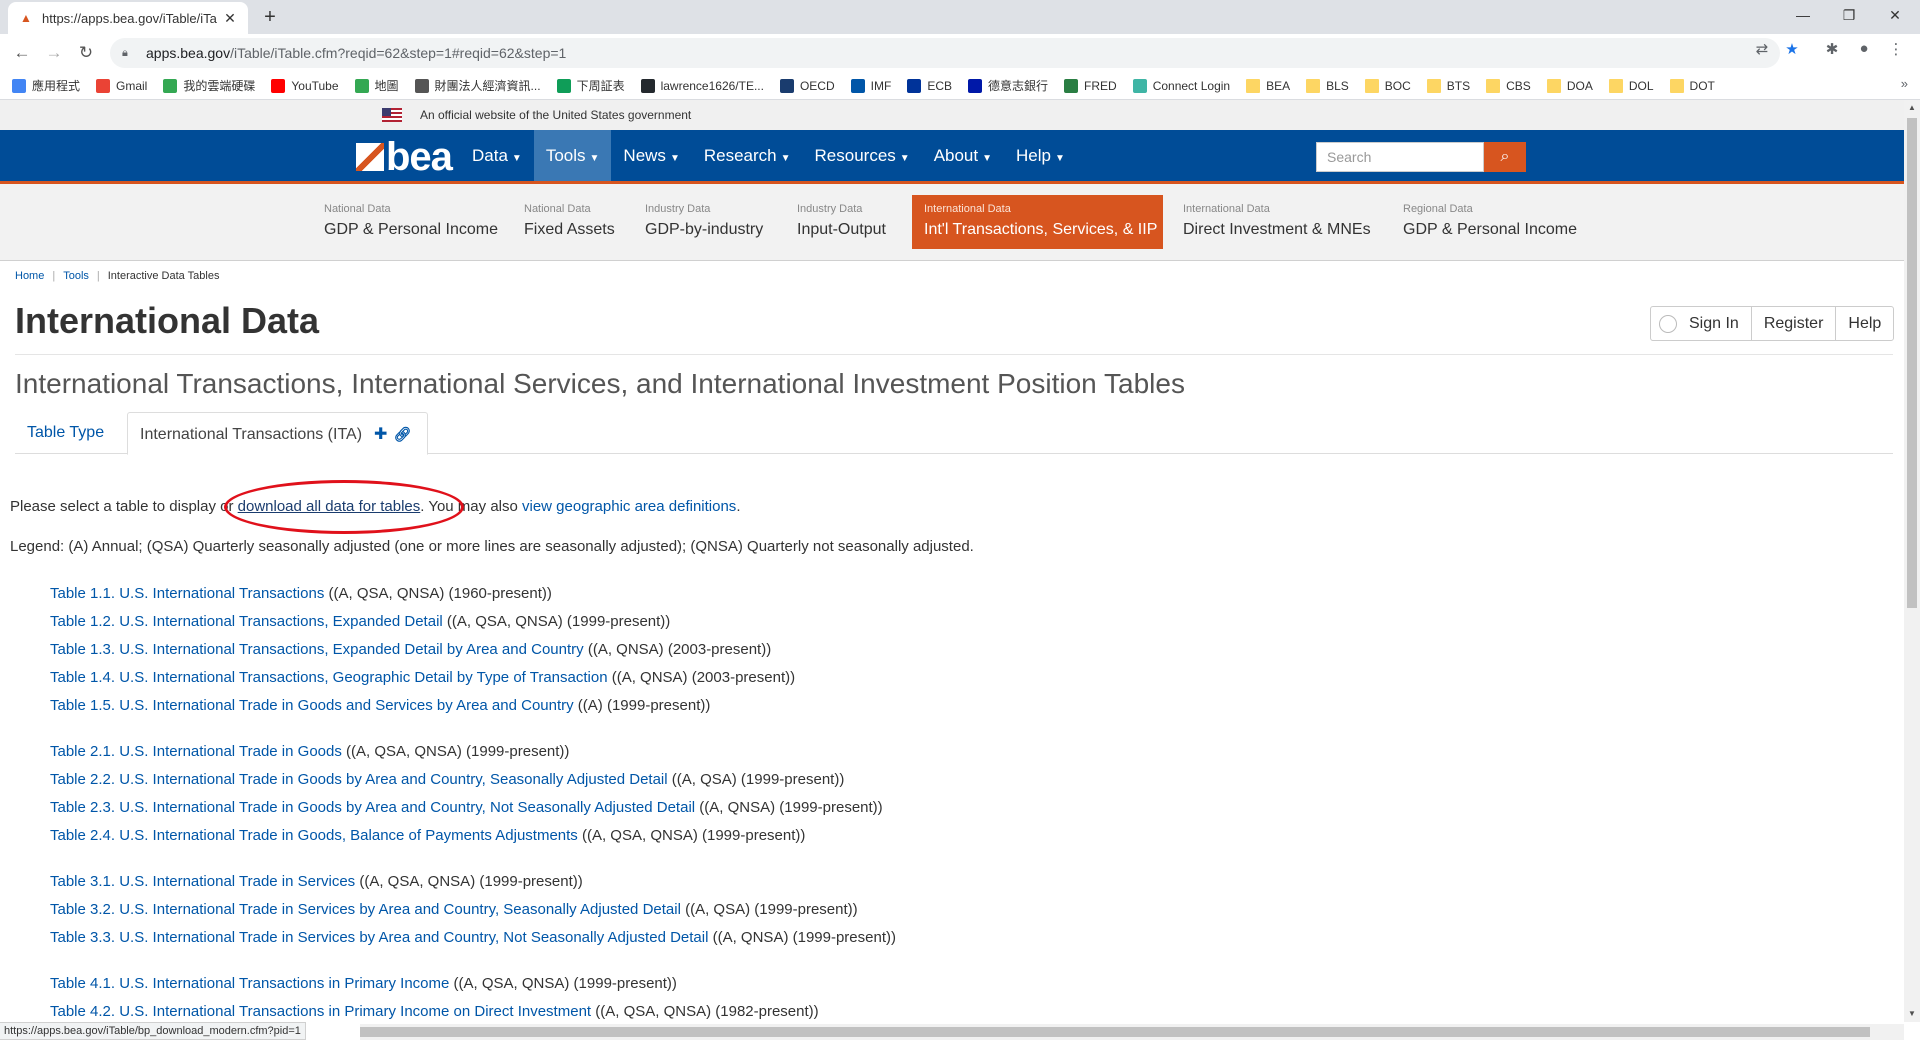  What do you see at coordinates (569, 222) in the screenshot?
I see `subnav-item: National Data Fixed Assets` at bounding box center [569, 222].